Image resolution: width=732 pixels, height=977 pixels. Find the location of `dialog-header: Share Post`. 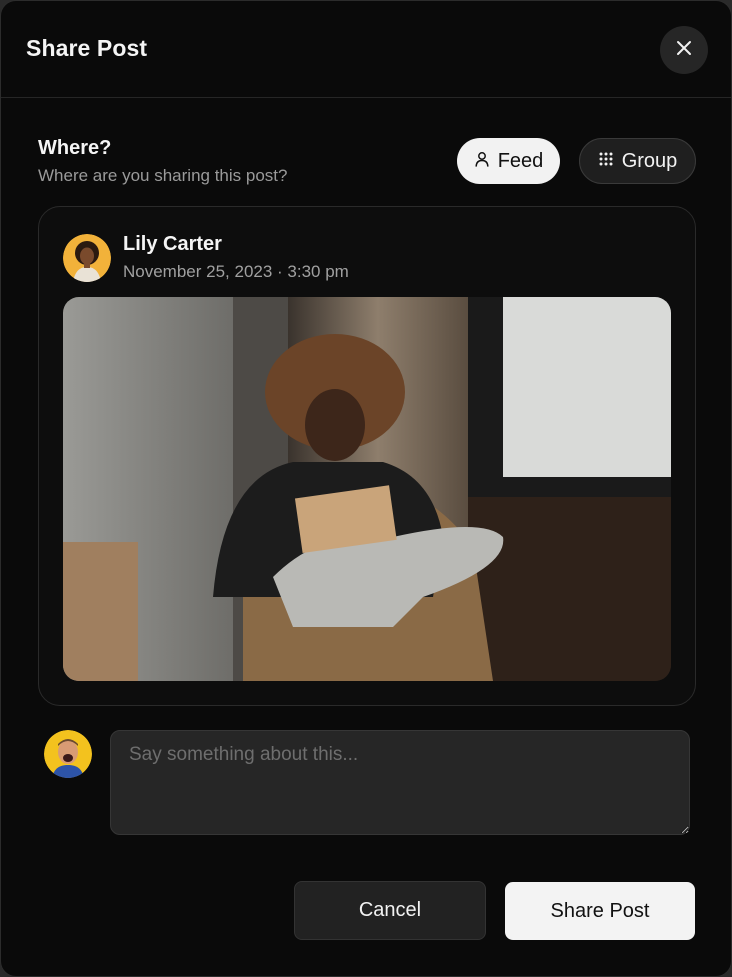

dialog-header: Share Post is located at coordinates (366, 49).